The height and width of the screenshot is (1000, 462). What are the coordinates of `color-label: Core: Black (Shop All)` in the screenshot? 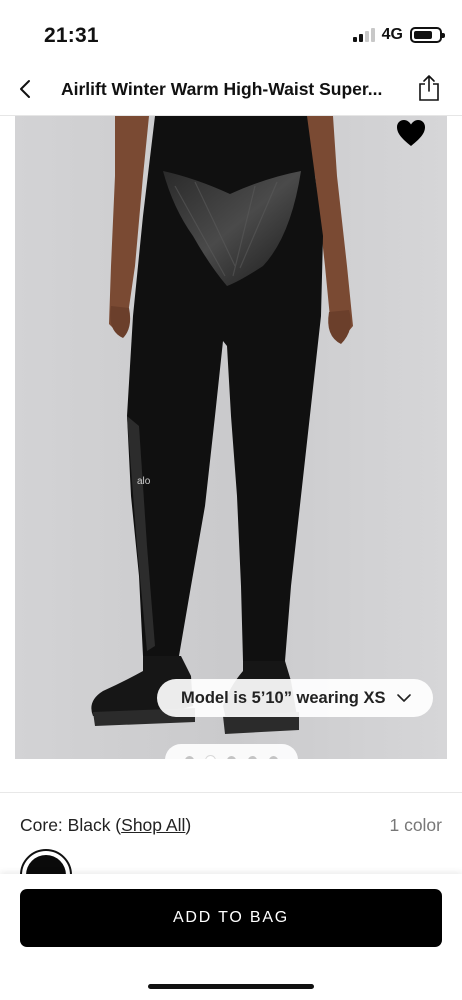 It's located at (106, 825).